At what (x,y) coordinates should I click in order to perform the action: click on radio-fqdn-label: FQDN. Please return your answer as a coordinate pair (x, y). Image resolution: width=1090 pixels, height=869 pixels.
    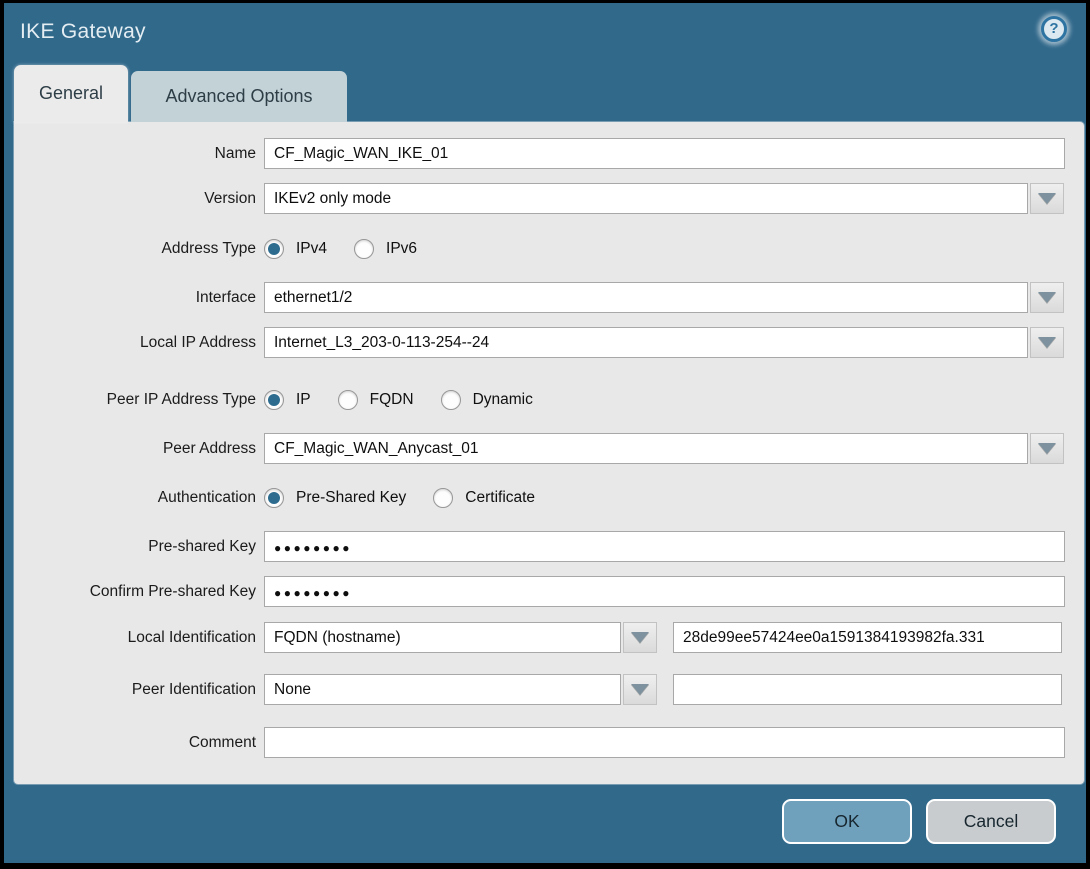
    Looking at the image, I should click on (391, 399).